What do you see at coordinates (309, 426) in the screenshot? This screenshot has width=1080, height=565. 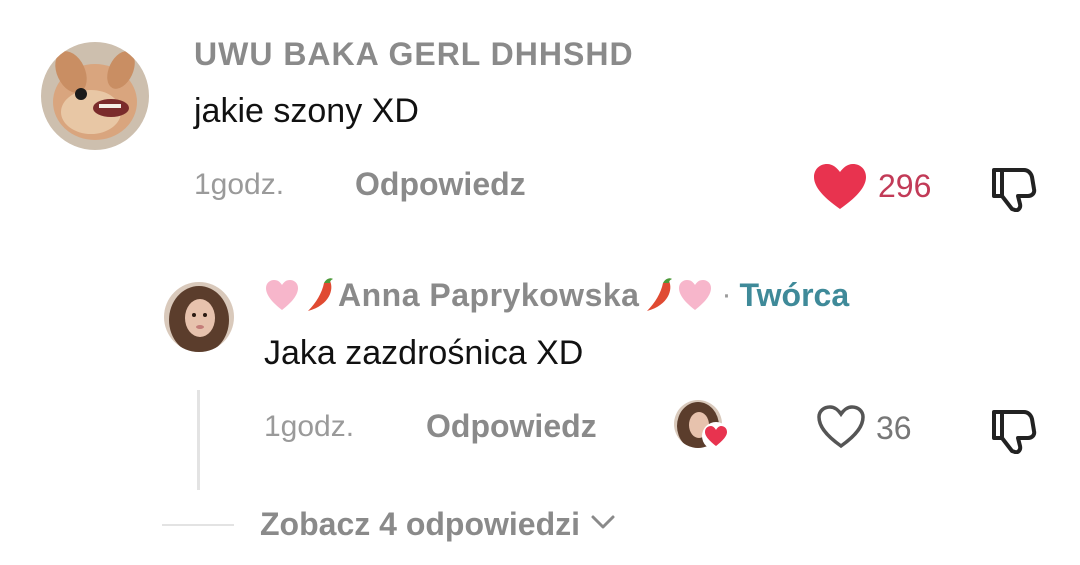 I see `reply-timestamp: 1godz.` at bounding box center [309, 426].